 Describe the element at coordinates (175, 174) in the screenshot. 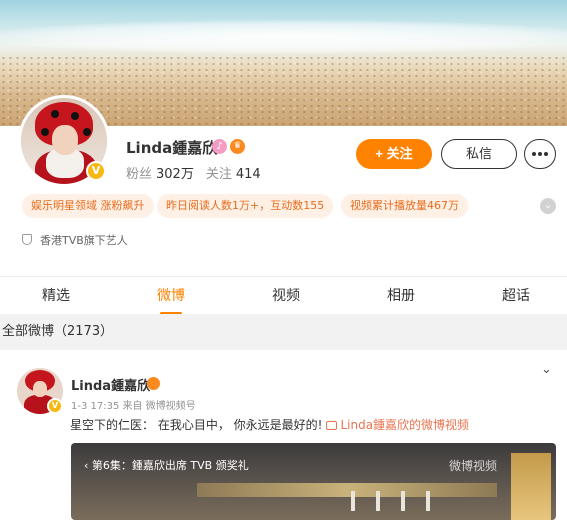

I see `followers-count: 302万` at that location.